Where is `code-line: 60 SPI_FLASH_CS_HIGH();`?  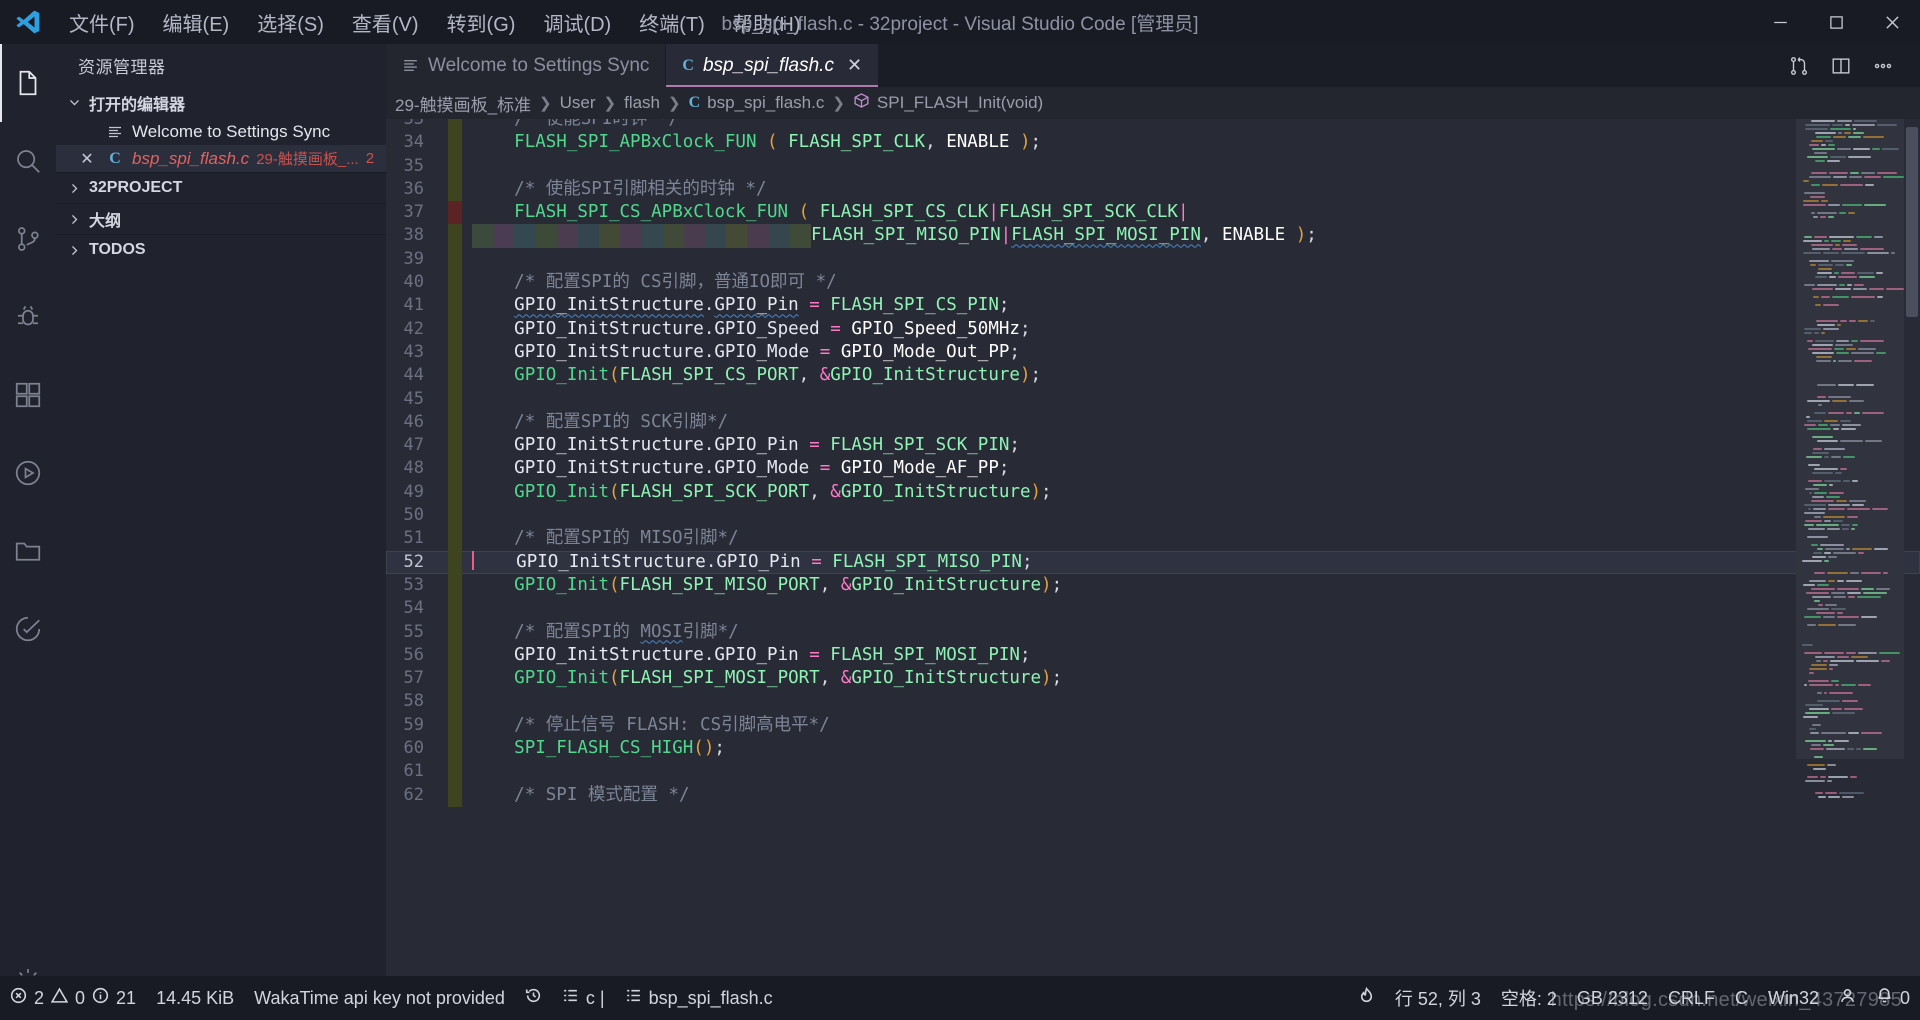 code-line: 60 SPI_FLASH_CS_HIGH(); is located at coordinates (1153, 749).